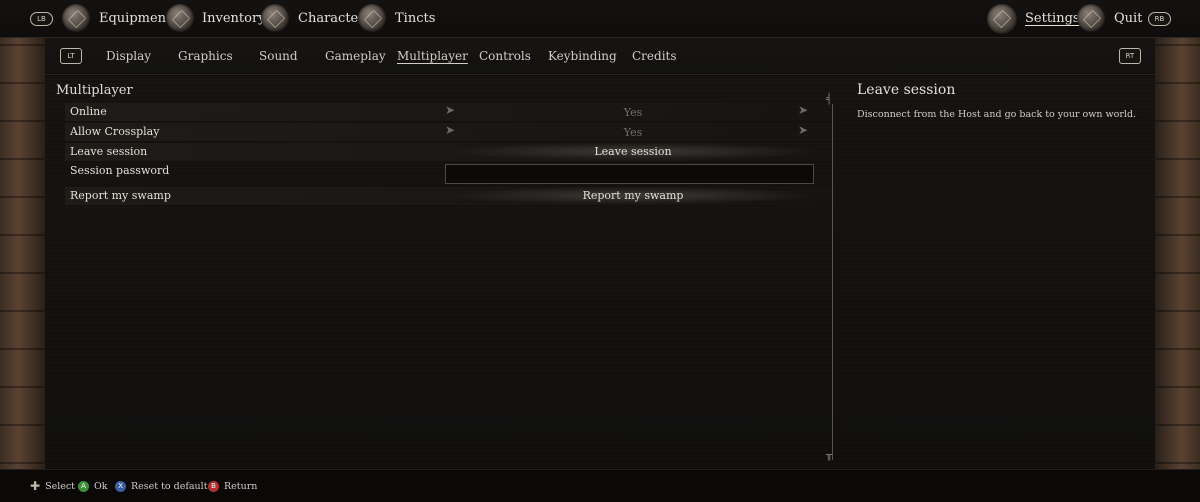 Image resolution: width=1200 pixels, height=502 pixels. I want to click on tab-controls: Controls, so click(505, 56).